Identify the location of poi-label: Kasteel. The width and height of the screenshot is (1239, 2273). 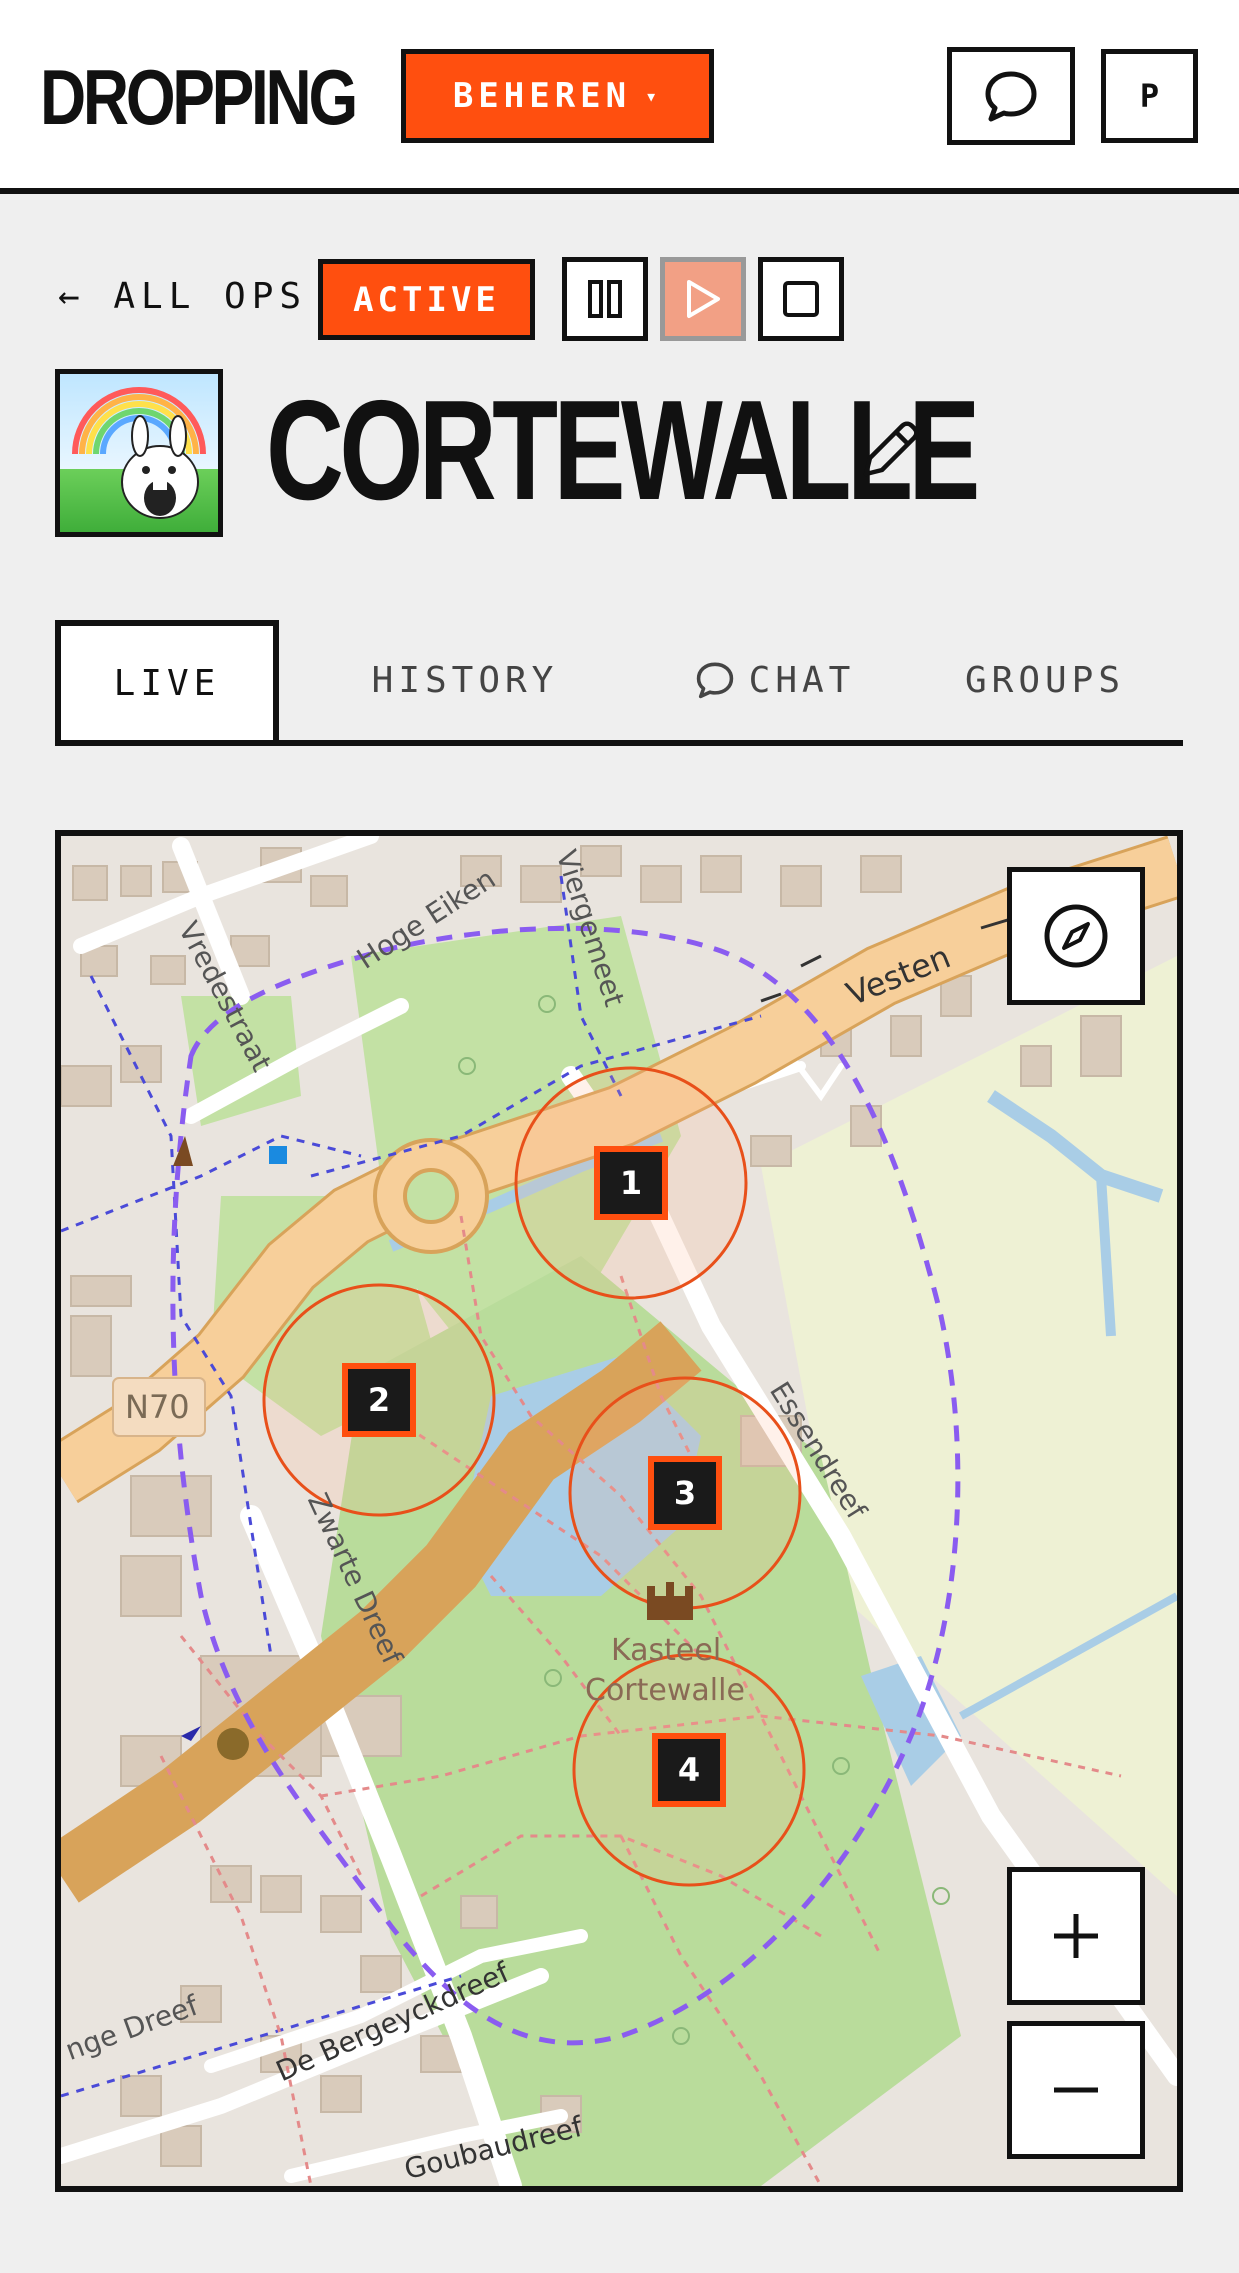
(666, 1650).